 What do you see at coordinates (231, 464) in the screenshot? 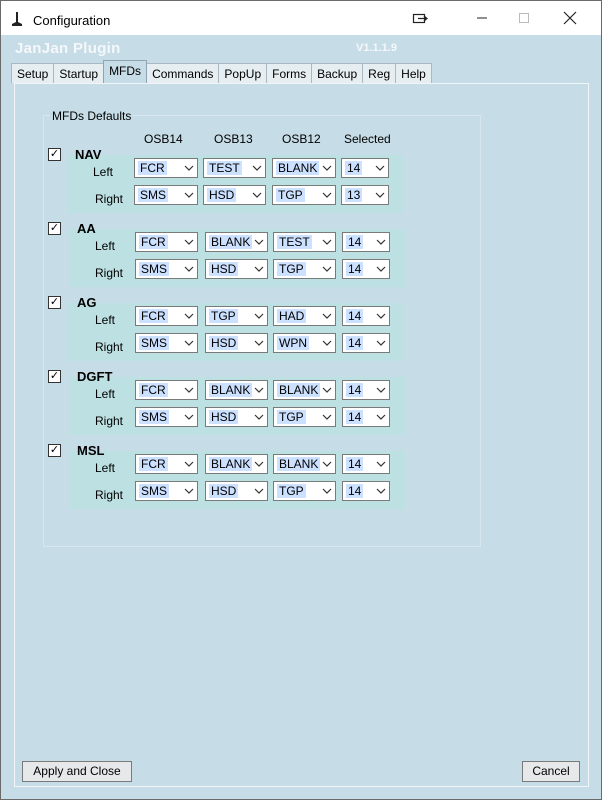
I see `msl-left-osb13-combo-value: BLANK` at bounding box center [231, 464].